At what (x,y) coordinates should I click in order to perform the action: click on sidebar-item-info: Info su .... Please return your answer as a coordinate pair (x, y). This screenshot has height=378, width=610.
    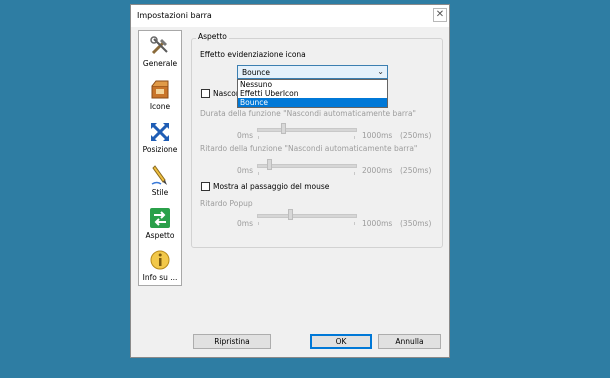
    Looking at the image, I should click on (160, 265).